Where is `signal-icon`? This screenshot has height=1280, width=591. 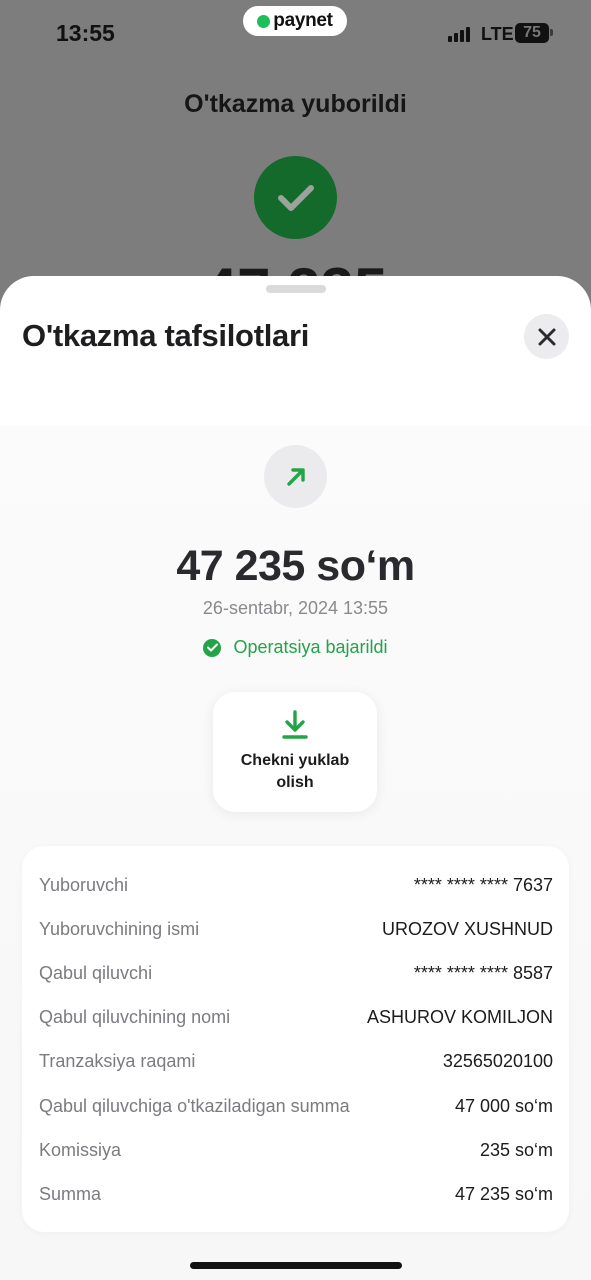 signal-icon is located at coordinates (459, 34).